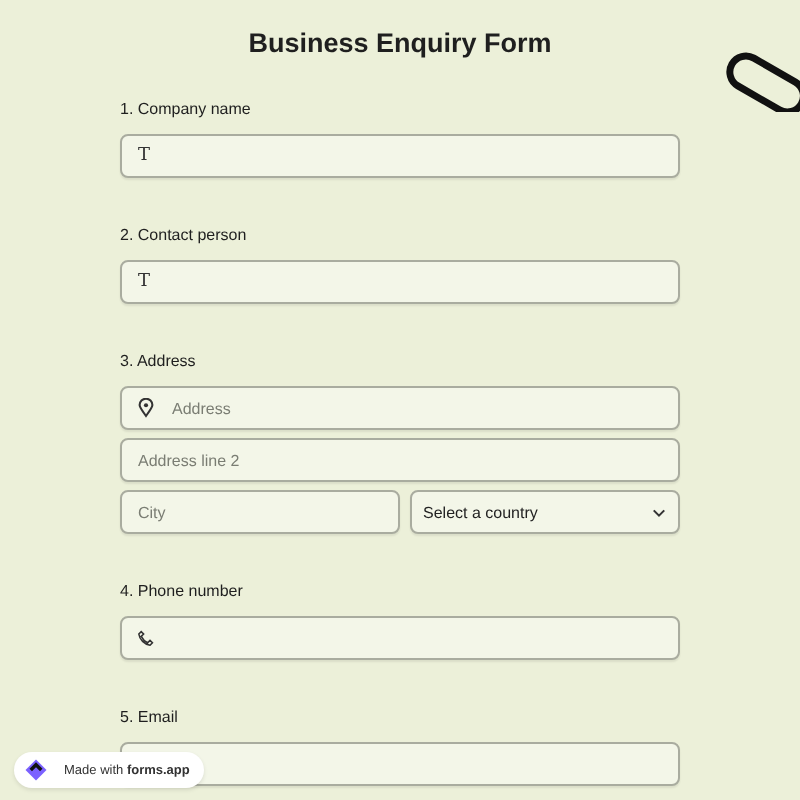 This screenshot has height=800, width=800. I want to click on question-label: 1. Company name, so click(185, 109).